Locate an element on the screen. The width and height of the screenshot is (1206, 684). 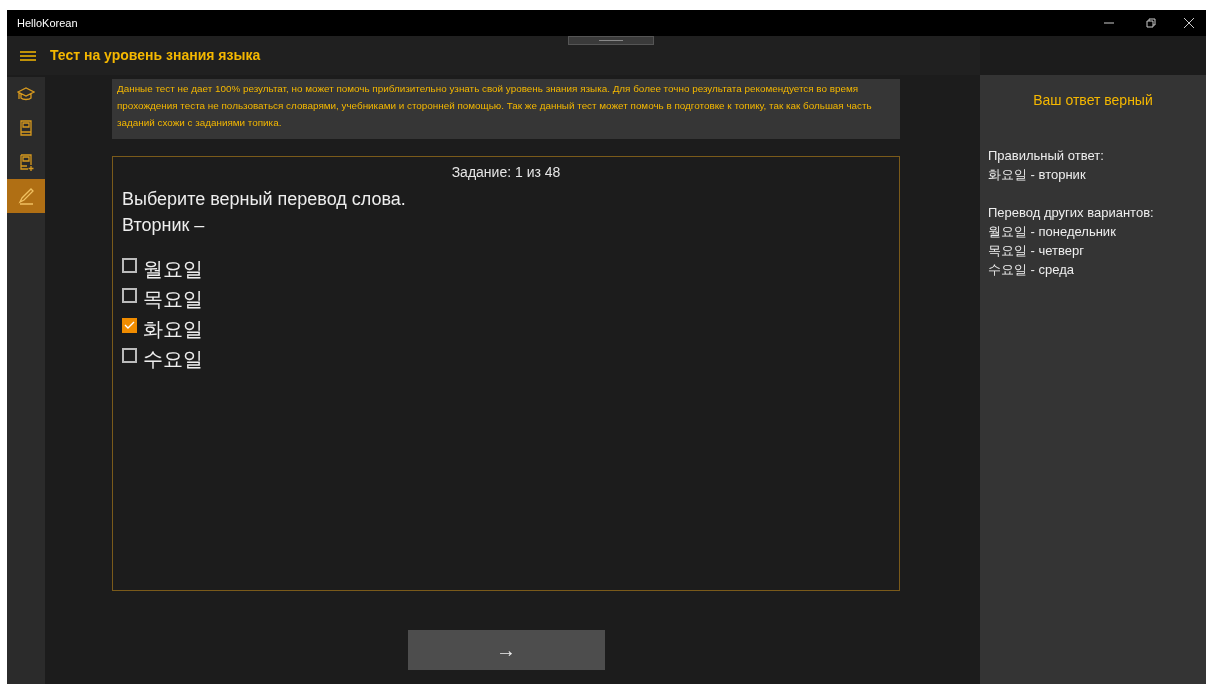
answer-option: 목요일 is located at coordinates (506, 299).